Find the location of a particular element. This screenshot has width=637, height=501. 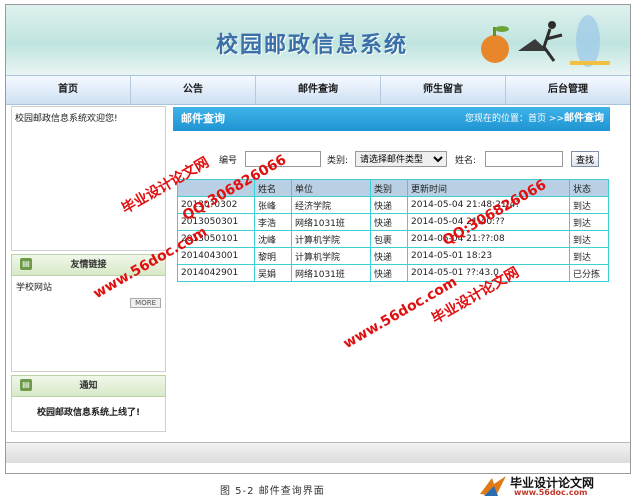

name-input is located at coordinates (524, 159).